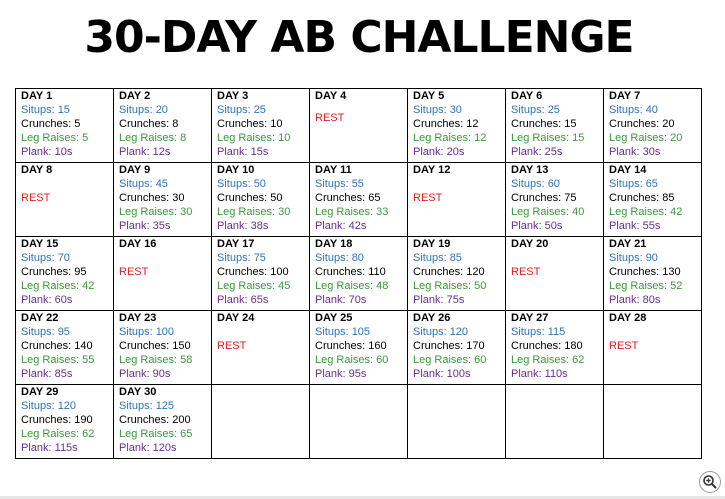 The height and width of the screenshot is (499, 725). What do you see at coordinates (651, 184) in the screenshot?
I see `situps-value: 65` at bounding box center [651, 184].